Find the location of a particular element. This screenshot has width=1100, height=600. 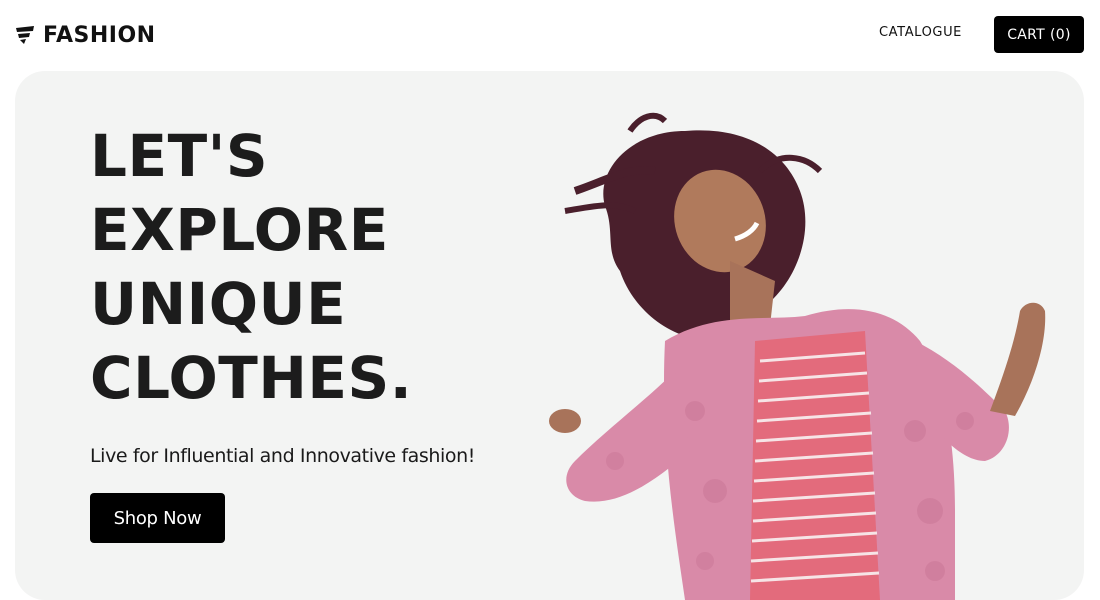

headline-line: UNIQUE is located at coordinates (218, 304).